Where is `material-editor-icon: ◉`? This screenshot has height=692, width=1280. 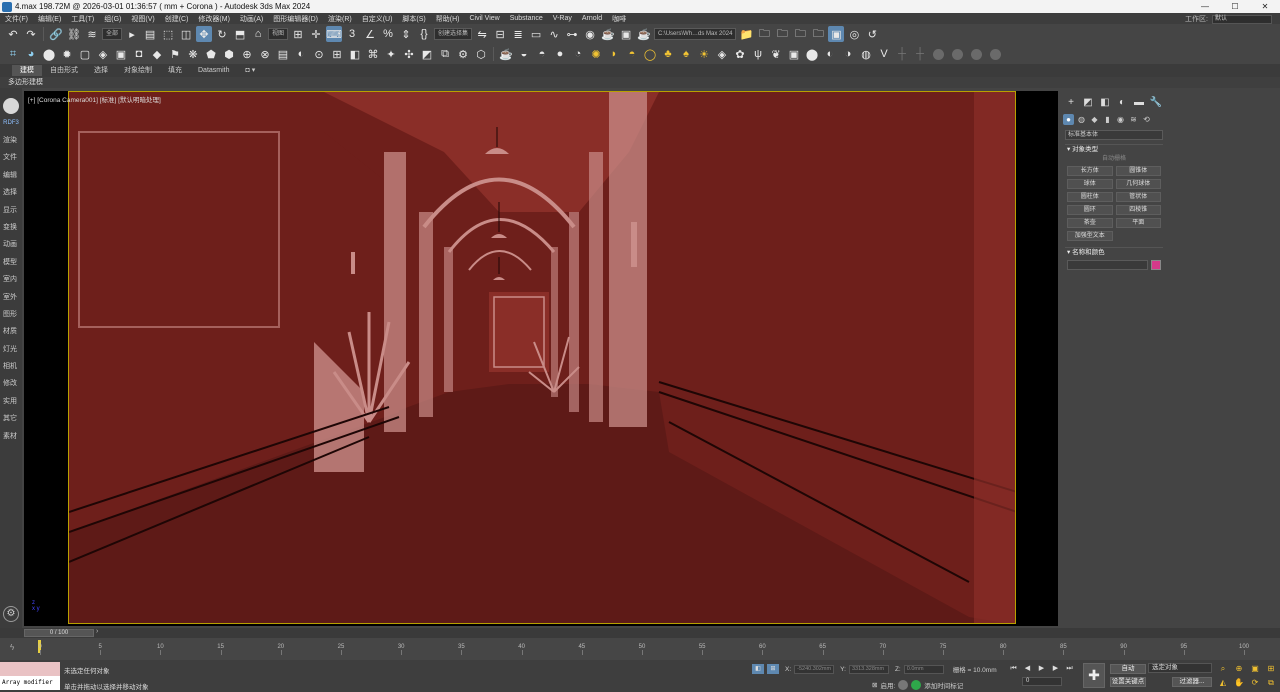 material-editor-icon: ◉ is located at coordinates (590, 34).